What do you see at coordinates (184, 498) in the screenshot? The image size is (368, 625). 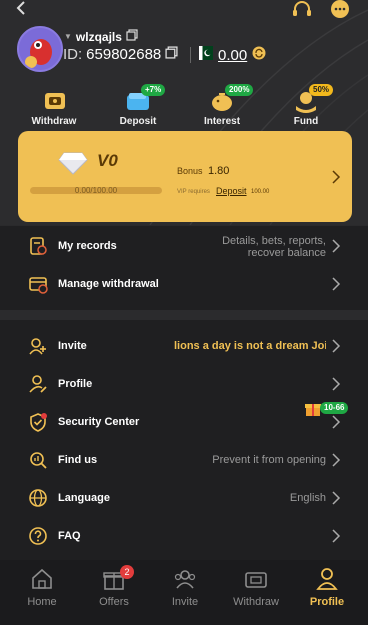 I see `menu-item-language: Language English` at bounding box center [184, 498].